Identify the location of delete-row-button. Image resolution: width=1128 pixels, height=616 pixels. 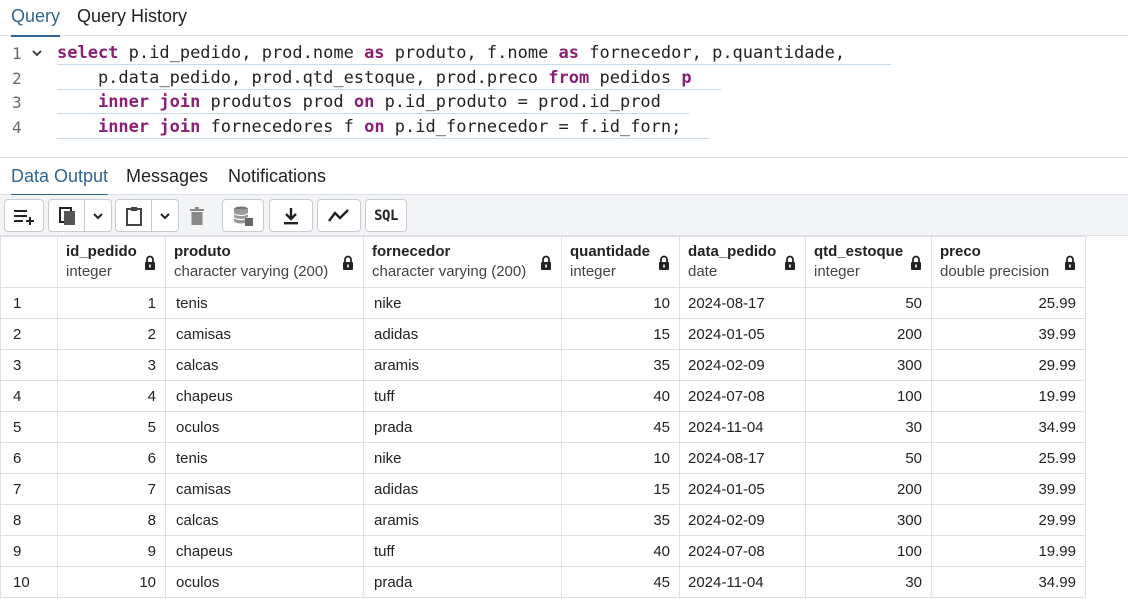
(197, 215).